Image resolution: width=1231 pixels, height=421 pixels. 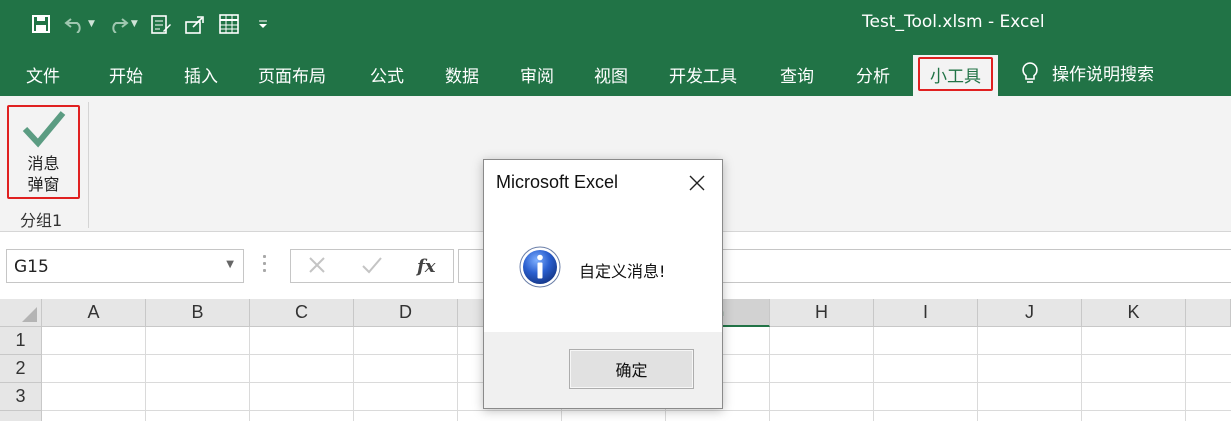 I want to click on tell-me-search: 操作说明搜索, so click(x=1087, y=72).